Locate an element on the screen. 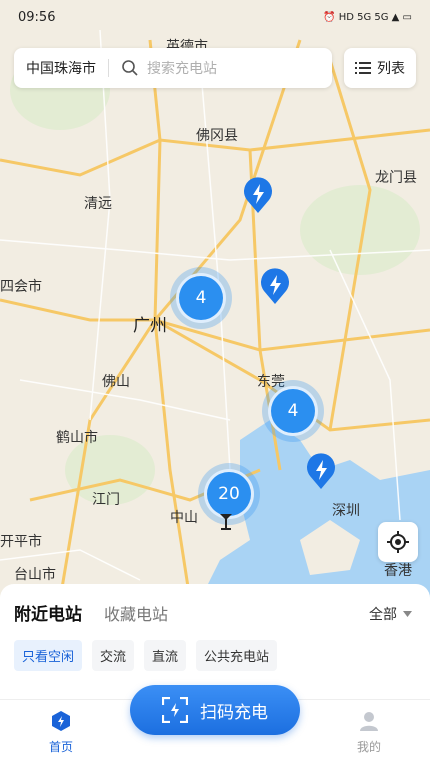 This screenshot has height=766, width=430. clock: 09:56 is located at coordinates (37, 17).